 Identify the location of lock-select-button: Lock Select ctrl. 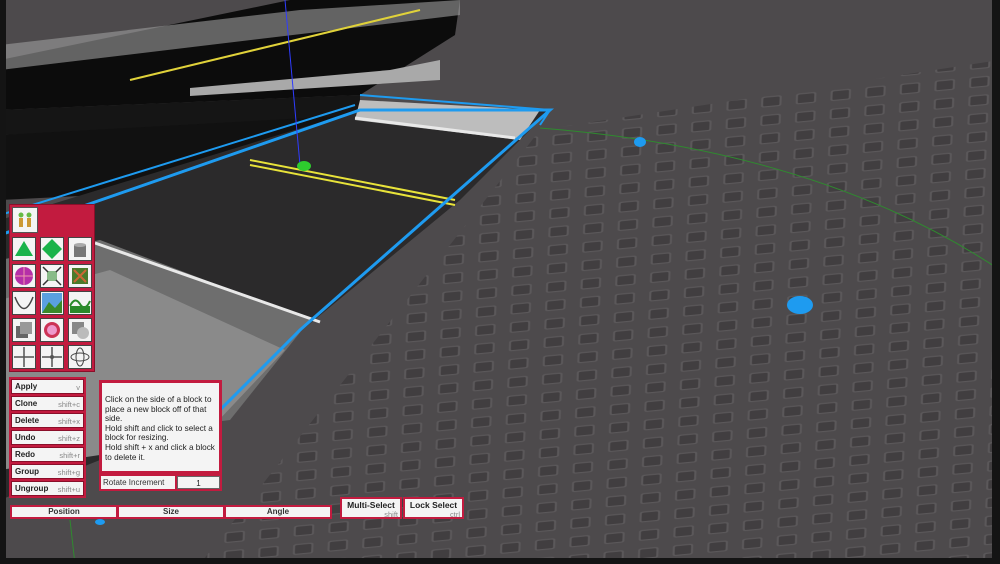
(433, 508).